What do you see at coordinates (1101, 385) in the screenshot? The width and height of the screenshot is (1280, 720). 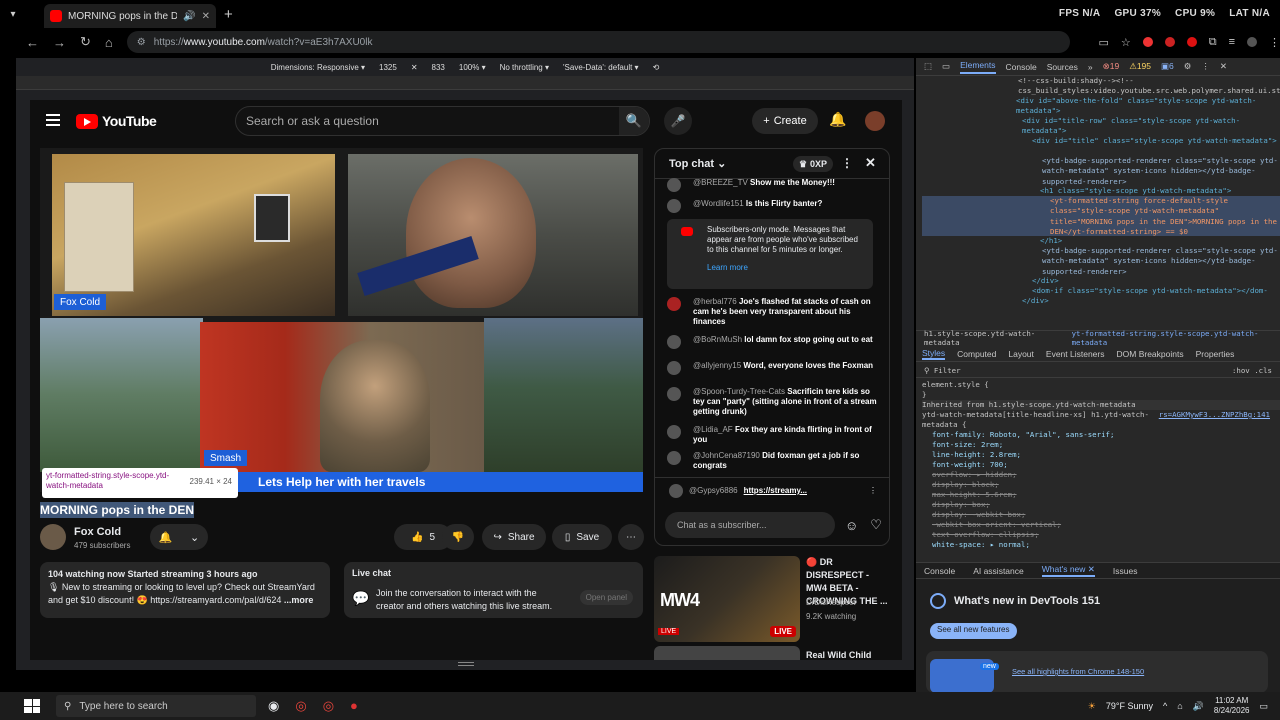 I see `element-style-rule: element.style {` at bounding box center [1101, 385].